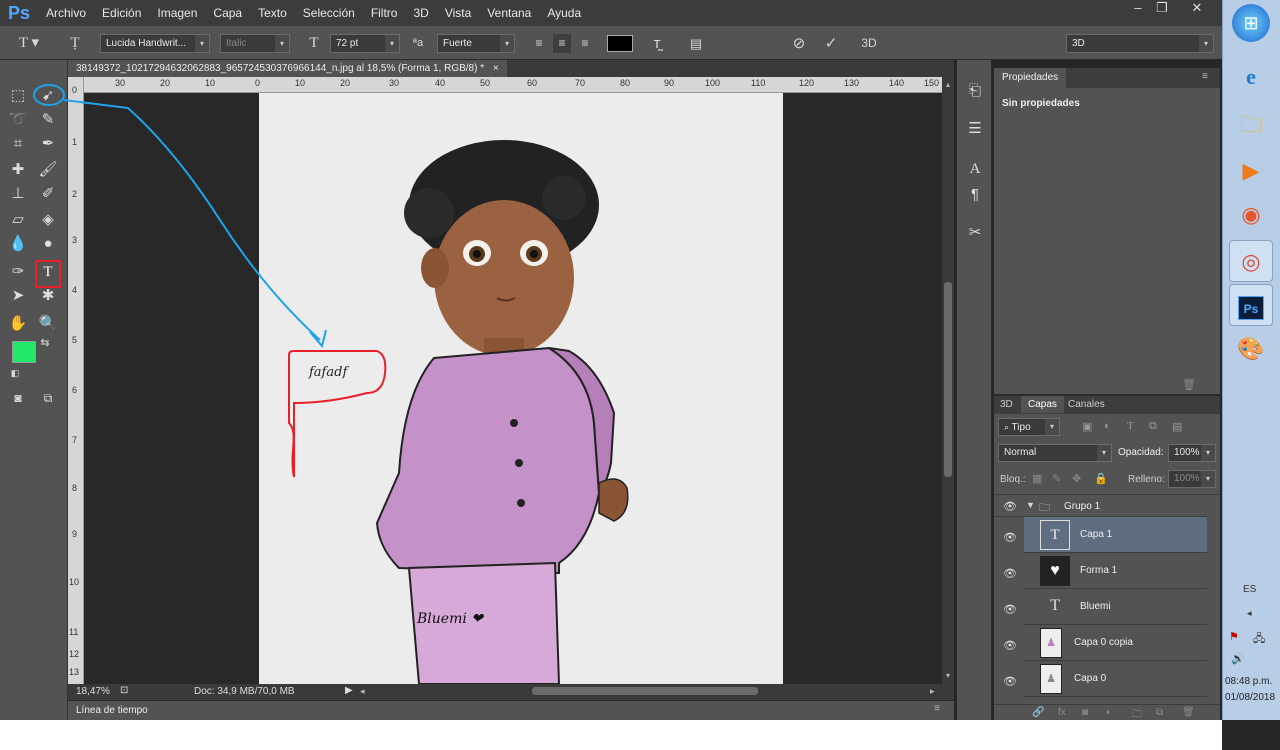 Image resolution: width=1280 pixels, height=750 pixels. What do you see at coordinates (420, 13) in the screenshot?
I see `menu-3d: 3D` at bounding box center [420, 13].